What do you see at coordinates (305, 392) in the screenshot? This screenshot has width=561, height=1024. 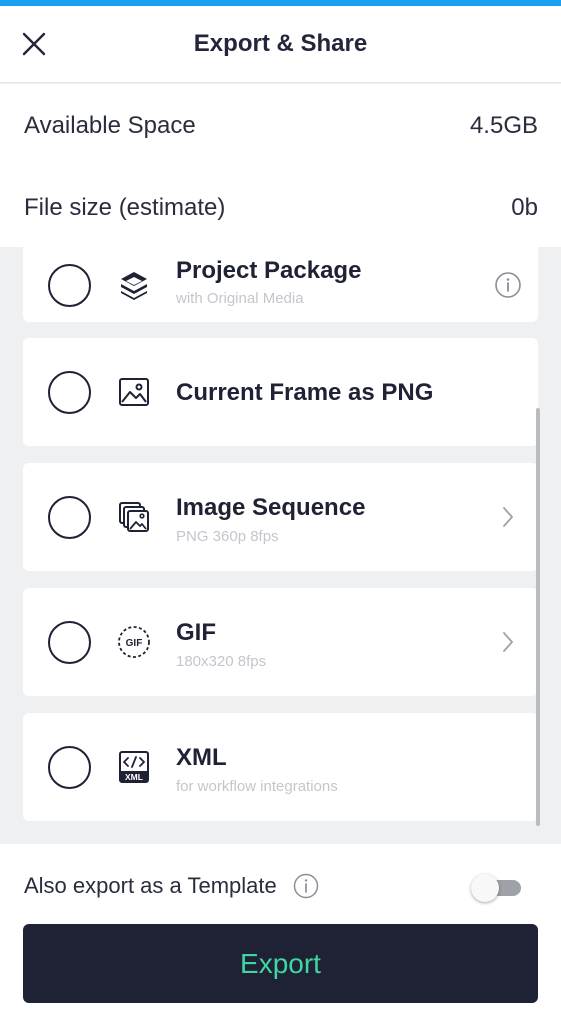 I see `option-title: Current Frame as PNG` at bounding box center [305, 392].